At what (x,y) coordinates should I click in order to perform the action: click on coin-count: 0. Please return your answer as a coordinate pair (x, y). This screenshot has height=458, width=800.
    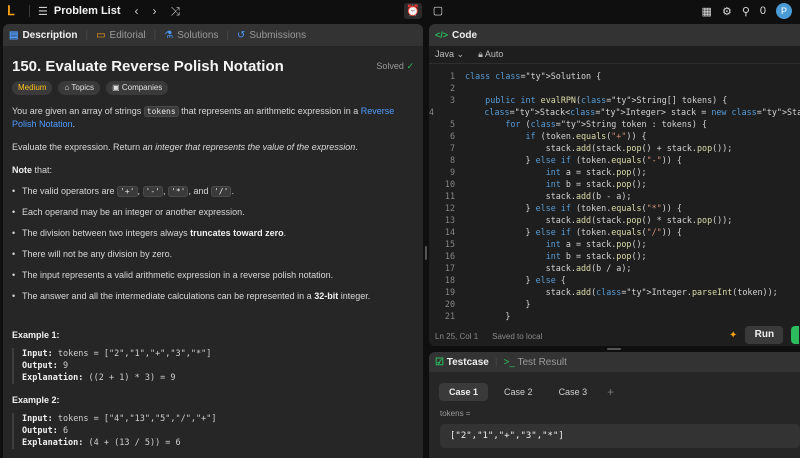
    Looking at the image, I should click on (762, 11).